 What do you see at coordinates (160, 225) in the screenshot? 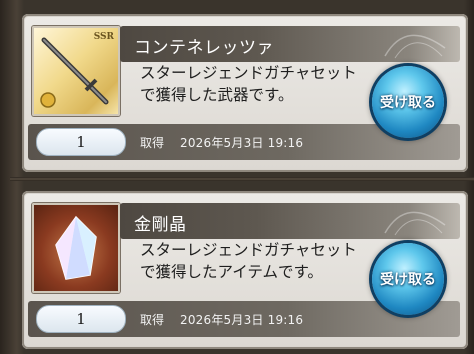
I see `item-name: 金剛晶` at bounding box center [160, 225].